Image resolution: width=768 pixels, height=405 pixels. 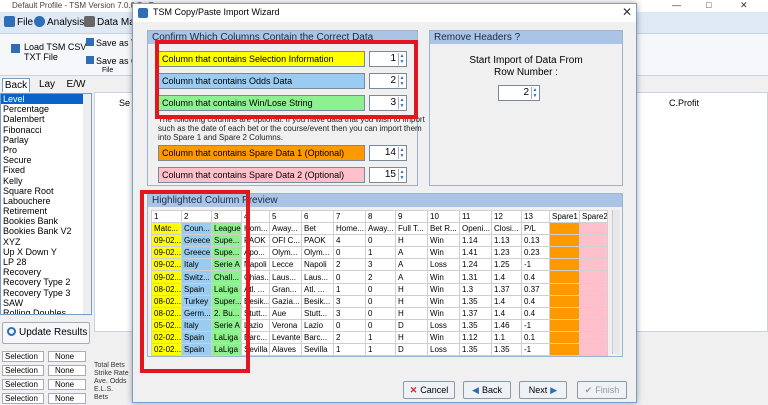 What do you see at coordinates (46, 99) in the screenshot?
I see `staking-plan-item: Level` at bounding box center [46, 99].